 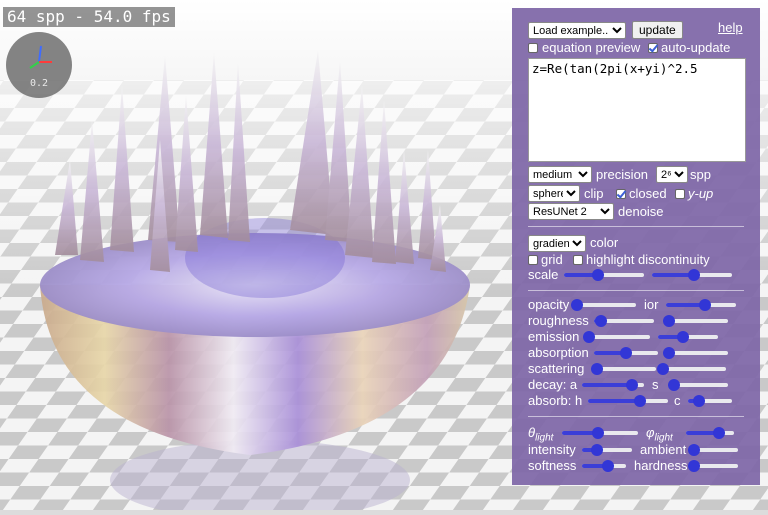 I want to click on absorb-label: absorb: h, so click(x=555, y=400).